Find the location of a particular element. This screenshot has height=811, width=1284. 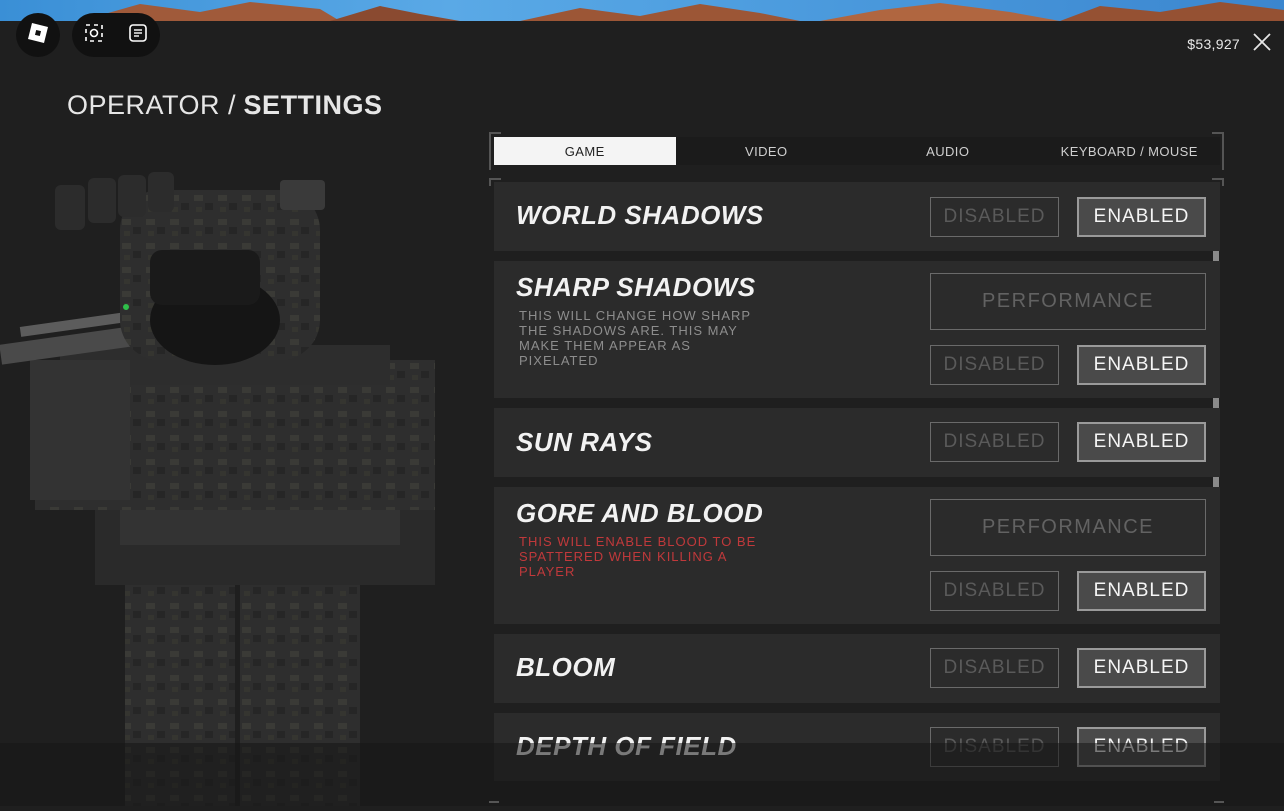

tab-video: VIDEO is located at coordinates (766, 151).